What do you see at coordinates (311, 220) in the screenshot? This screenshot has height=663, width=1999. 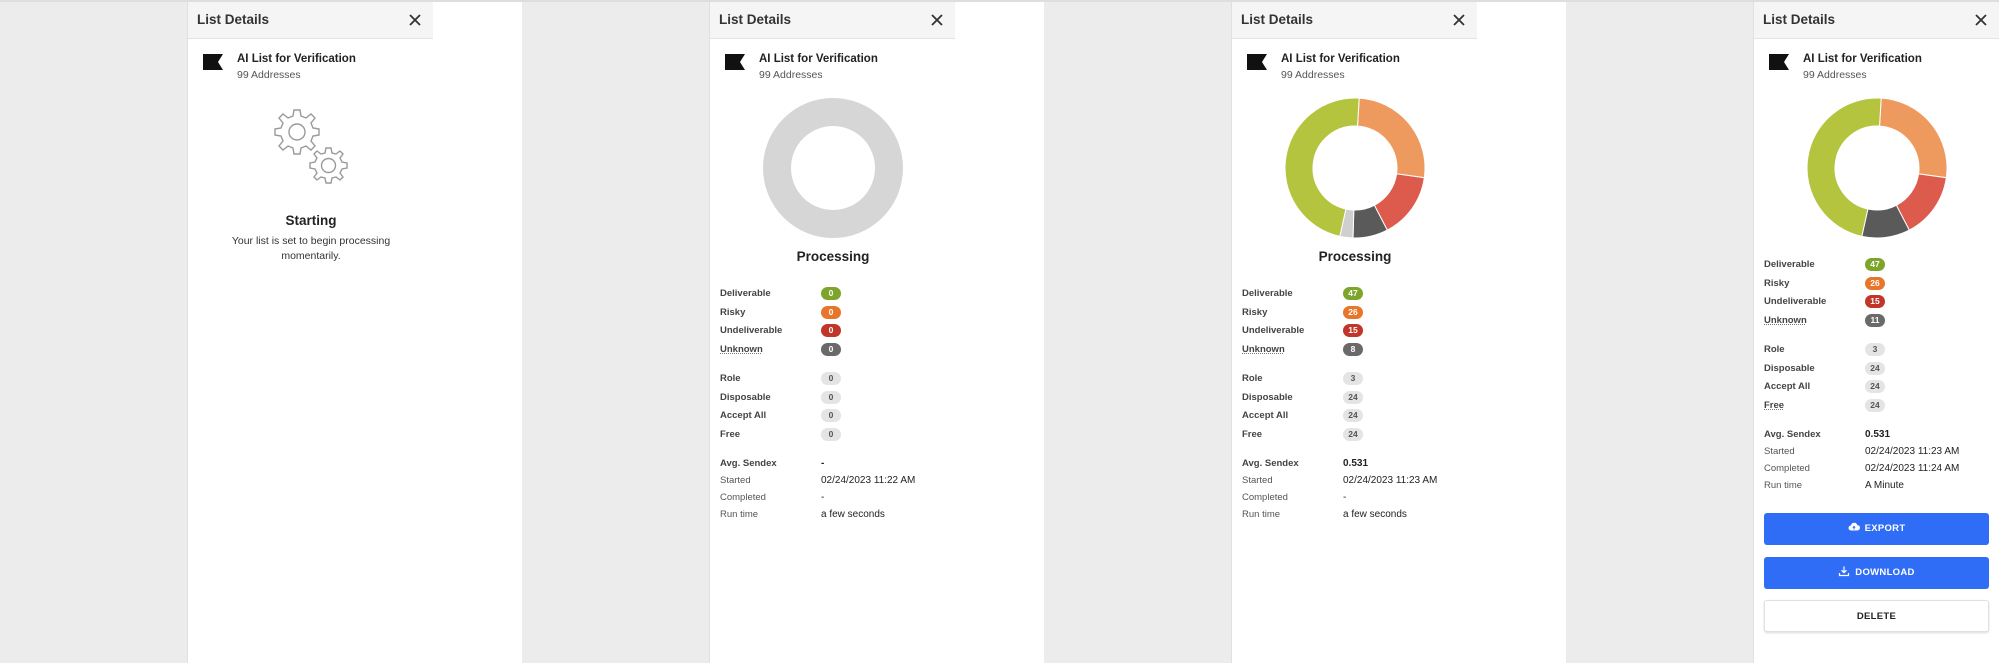 I see `status-title: Starting` at bounding box center [311, 220].